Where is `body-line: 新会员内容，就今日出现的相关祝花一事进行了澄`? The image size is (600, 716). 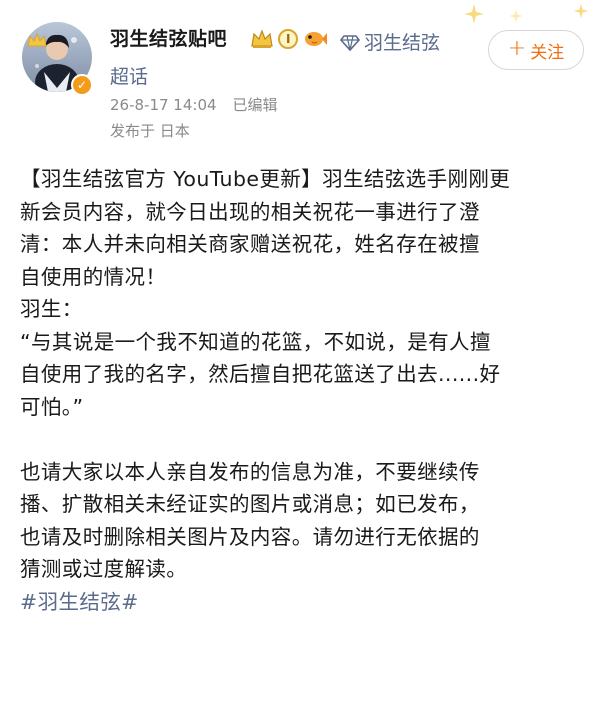
body-line: 新会员内容，就今日出现的相关祝花一事进行了澄 is located at coordinates (250, 211).